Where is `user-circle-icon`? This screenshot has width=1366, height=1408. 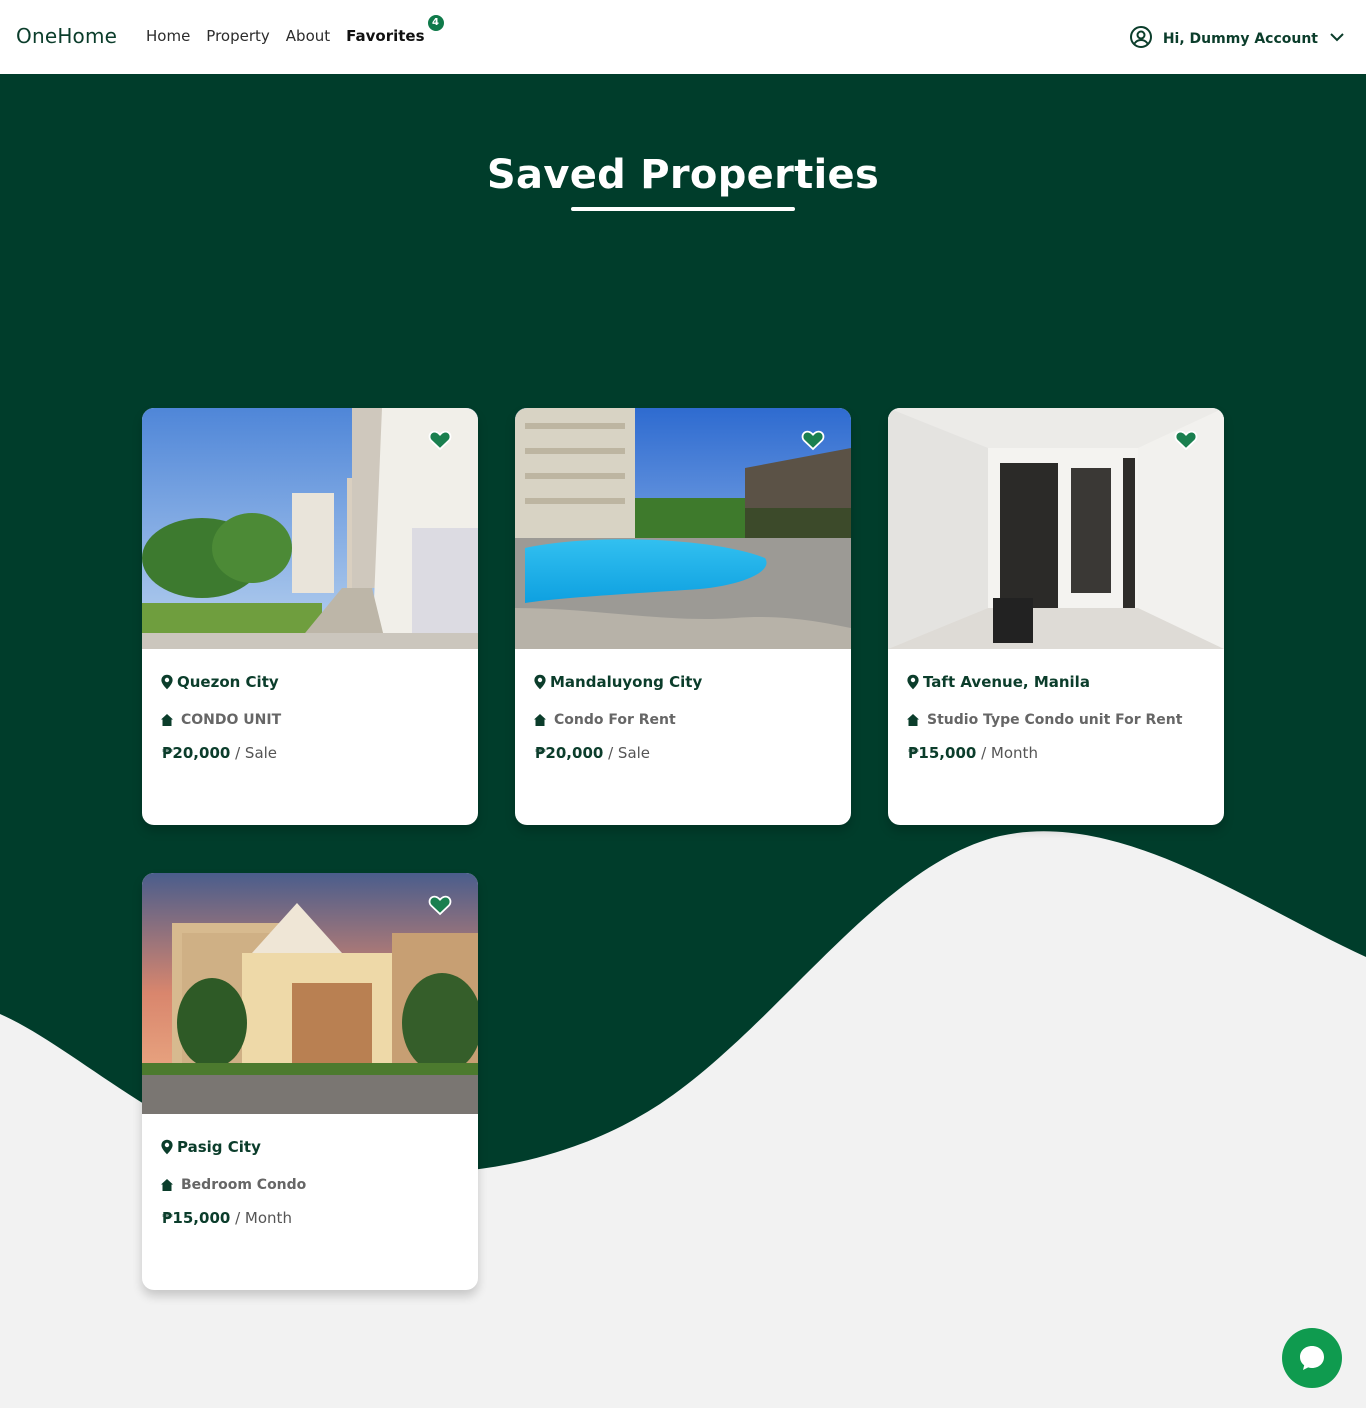 user-circle-icon is located at coordinates (1141, 39).